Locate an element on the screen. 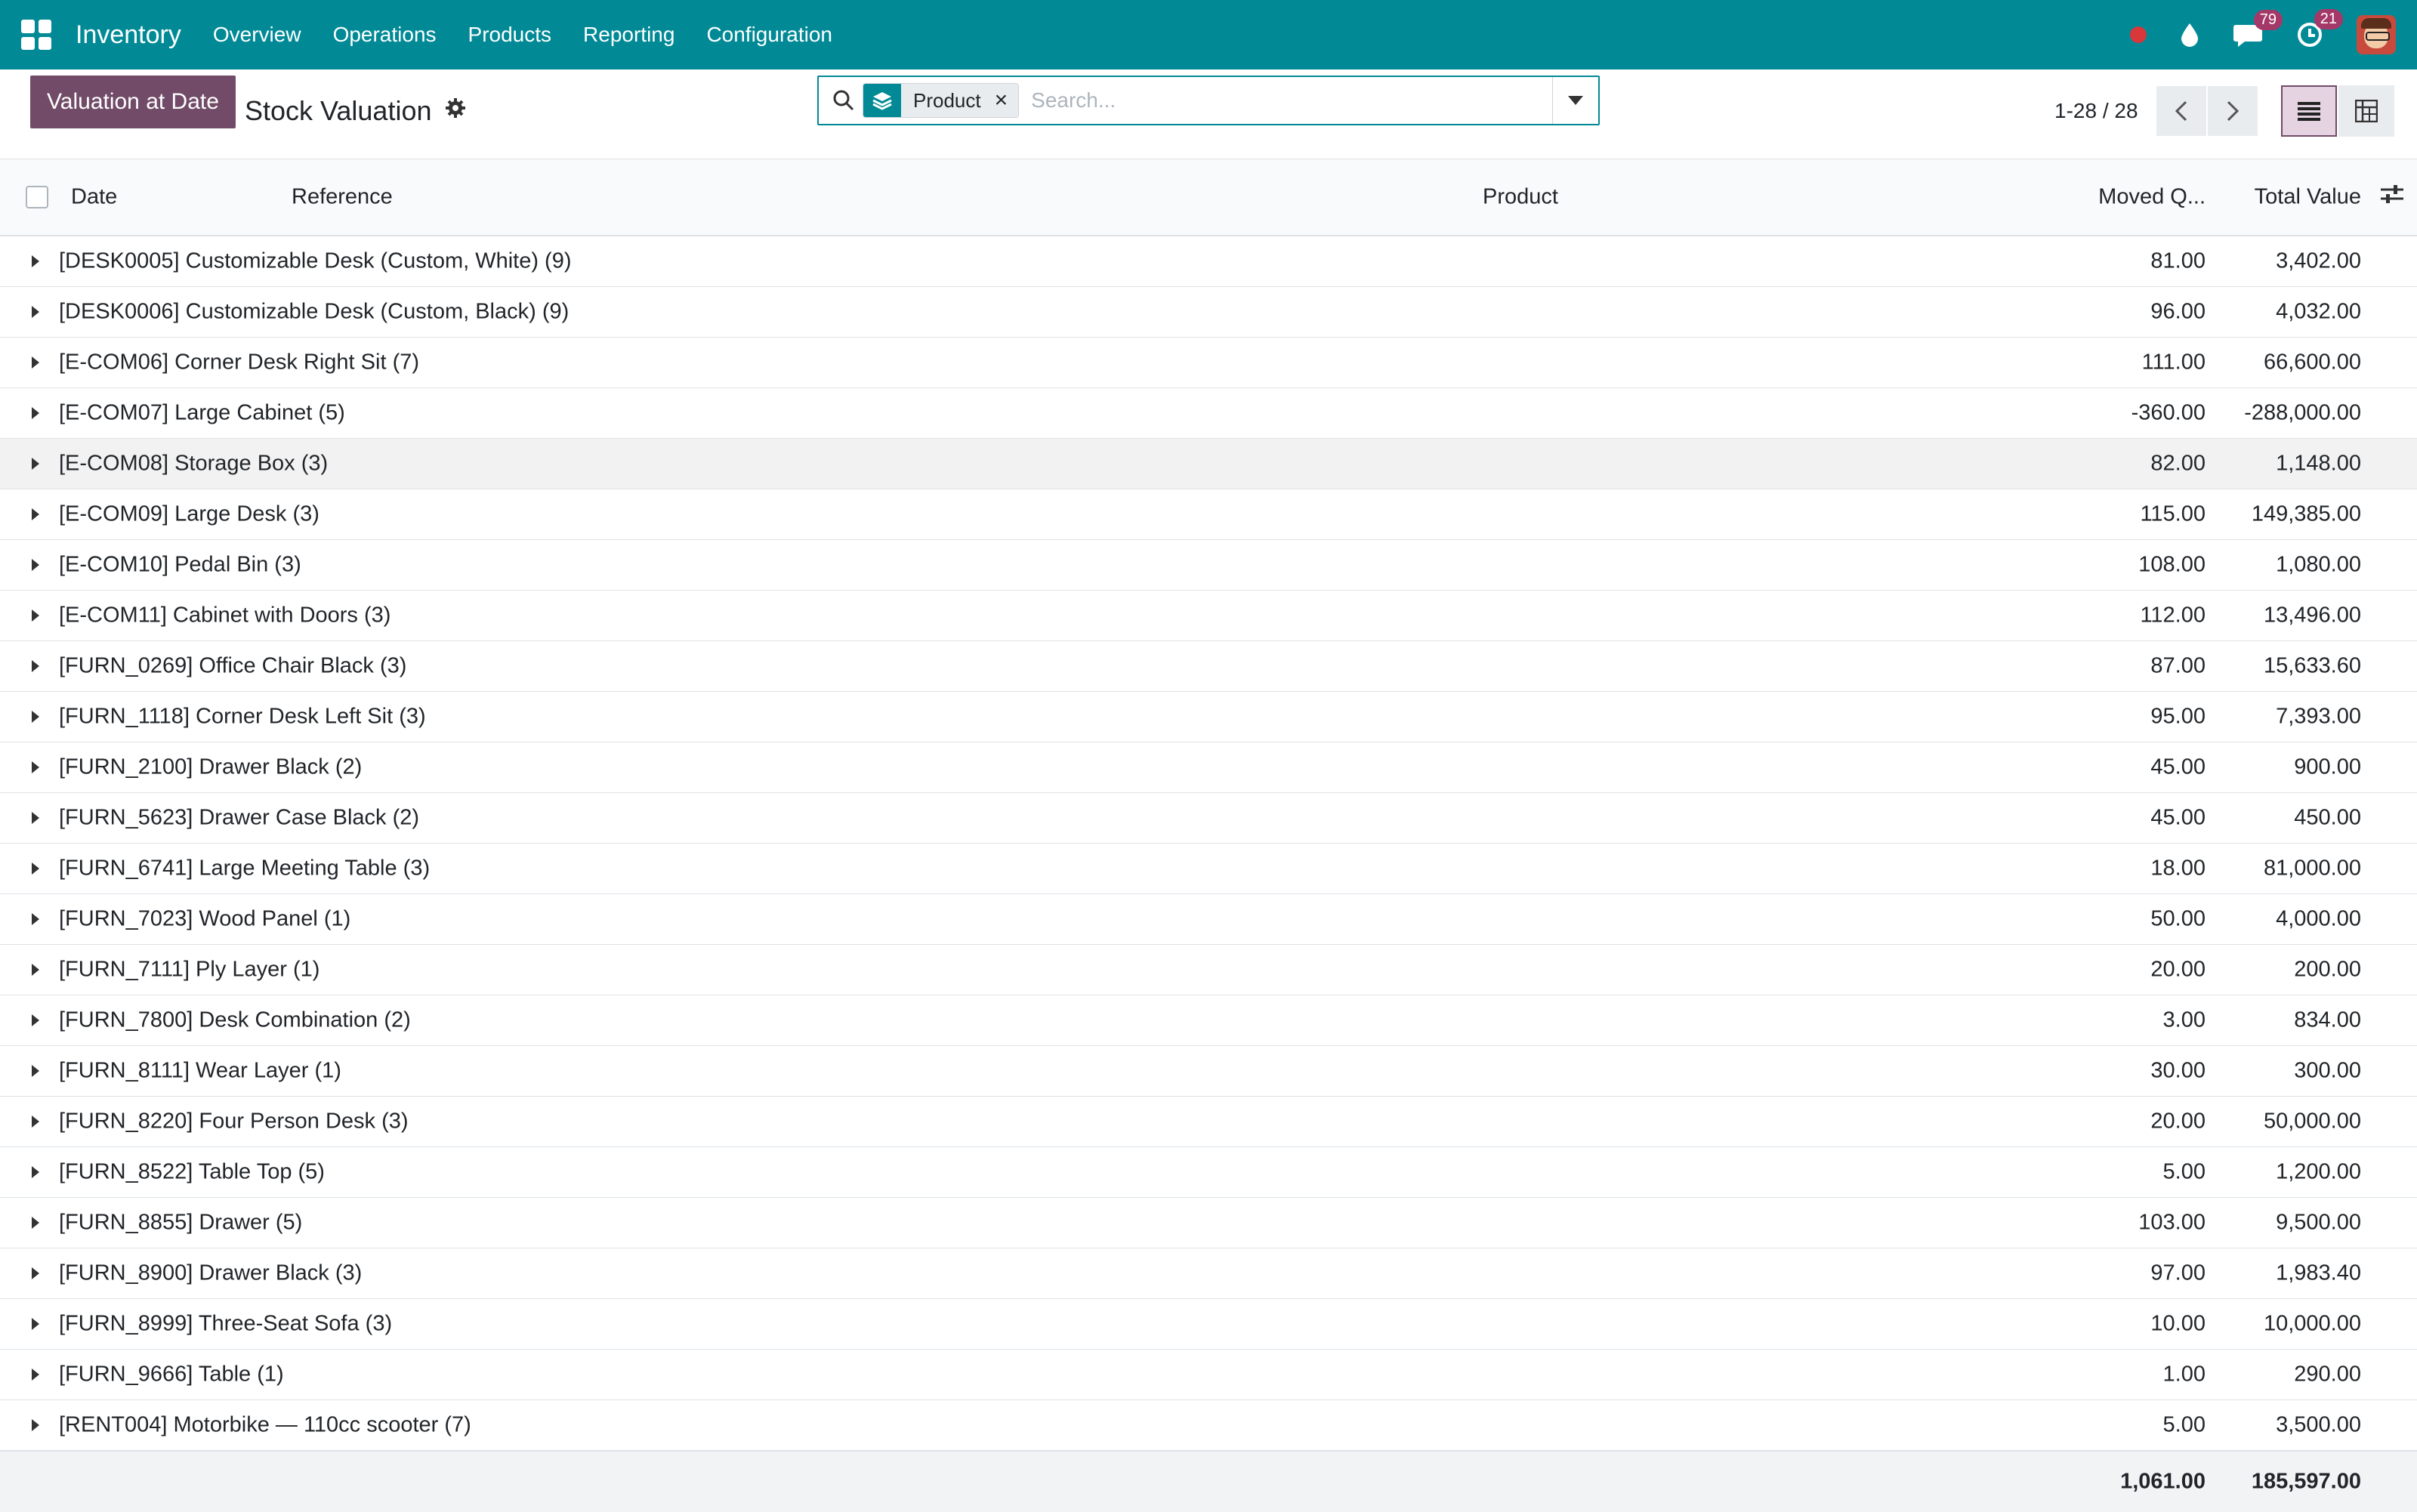  group-name: [FURN_8900] Drawer Black (3) is located at coordinates (211, 1273).